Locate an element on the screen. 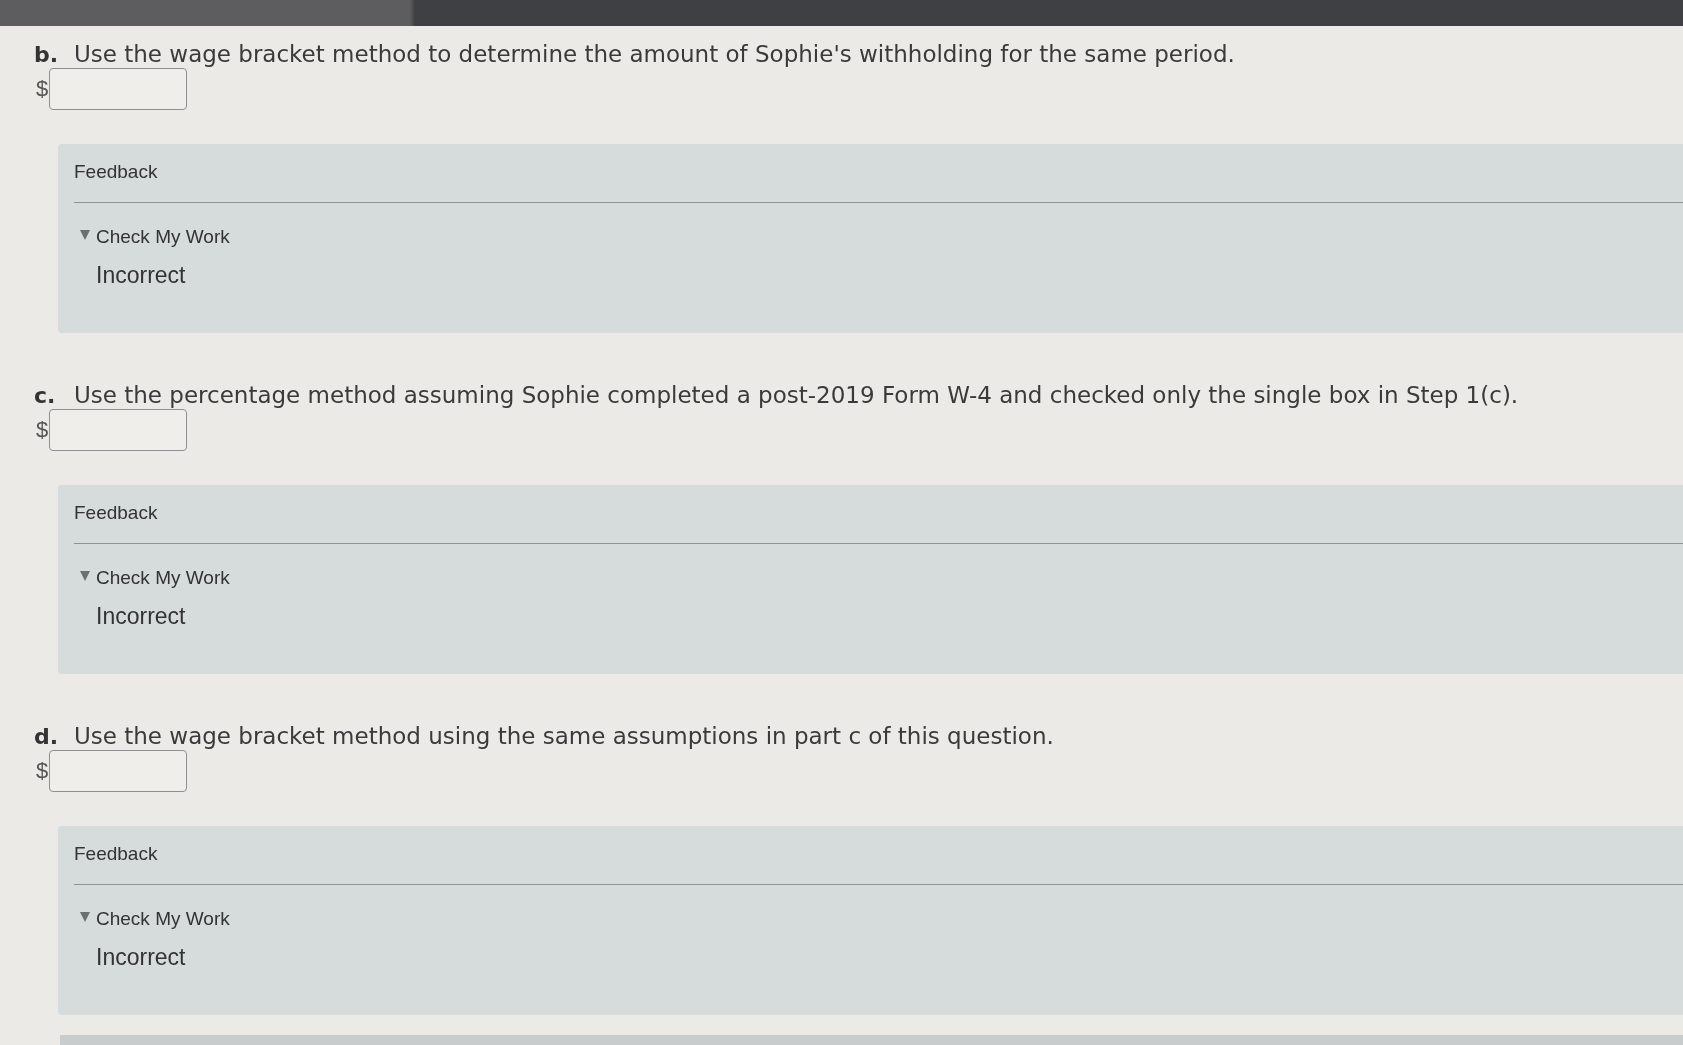 The height and width of the screenshot is (1045, 1683). question-text: Use the wage bracket method to determine the amount of Sophie's withholding for the same period. is located at coordinates (654, 54).